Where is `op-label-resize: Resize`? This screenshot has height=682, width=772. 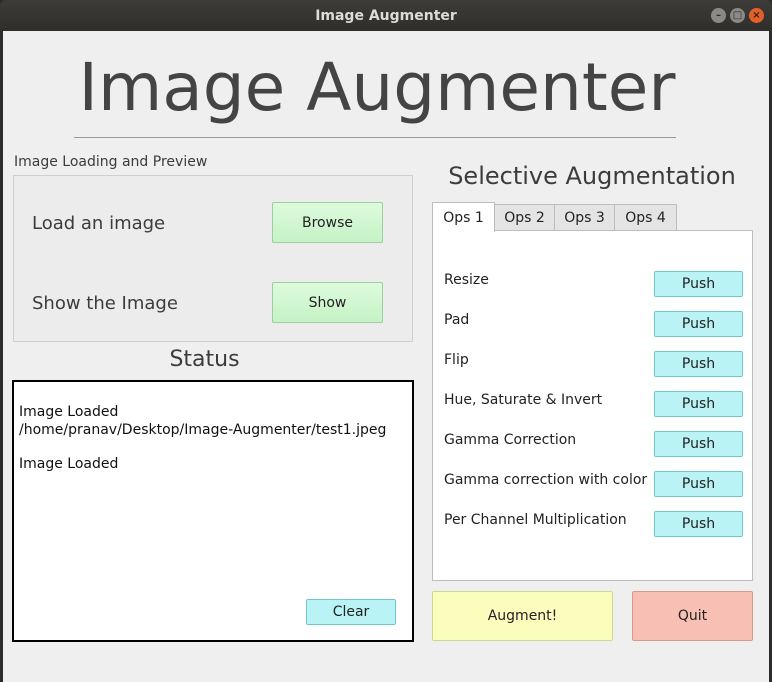 op-label-resize: Resize is located at coordinates (466, 280).